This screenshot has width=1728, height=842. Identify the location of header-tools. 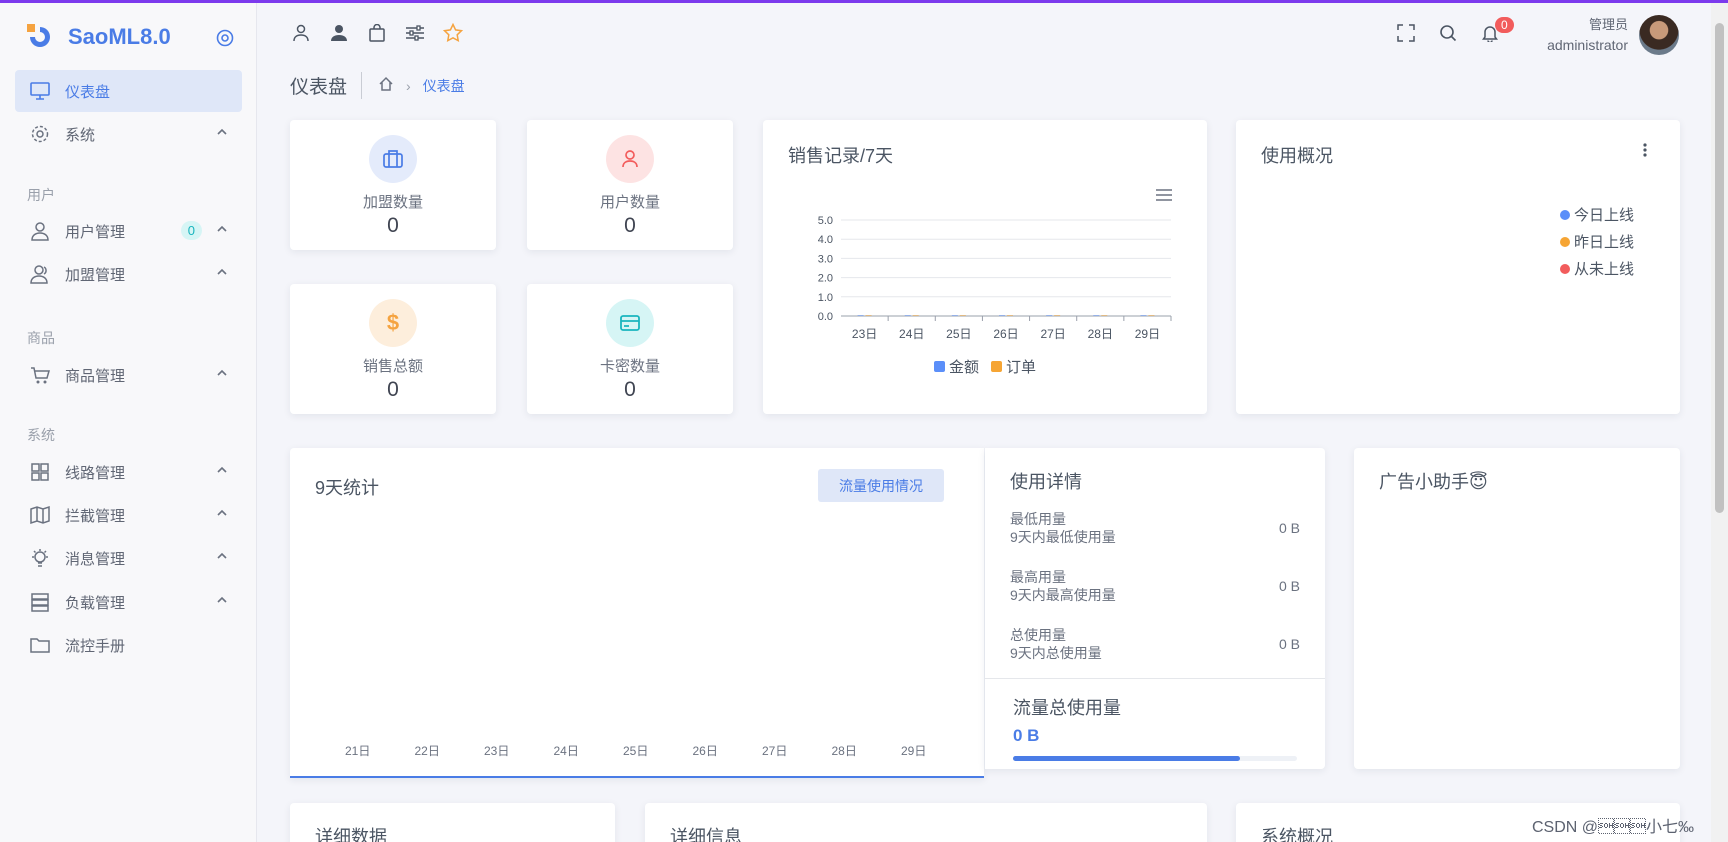
(1448, 33).